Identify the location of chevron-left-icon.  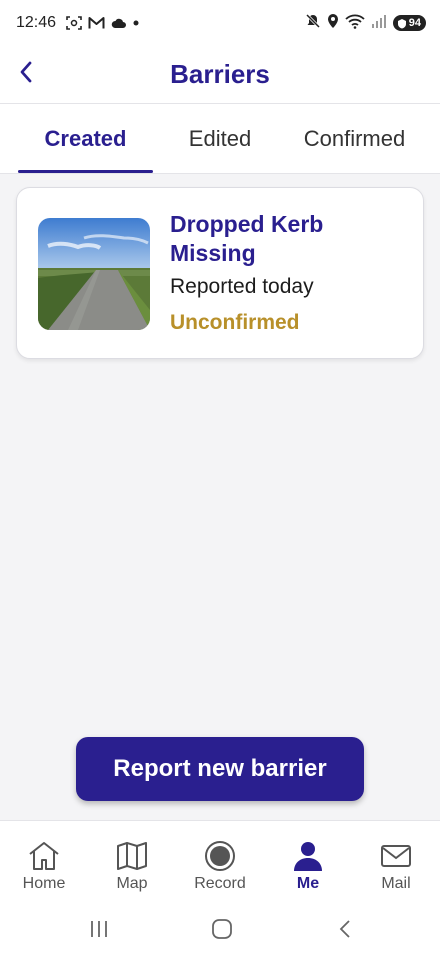
(26, 74).